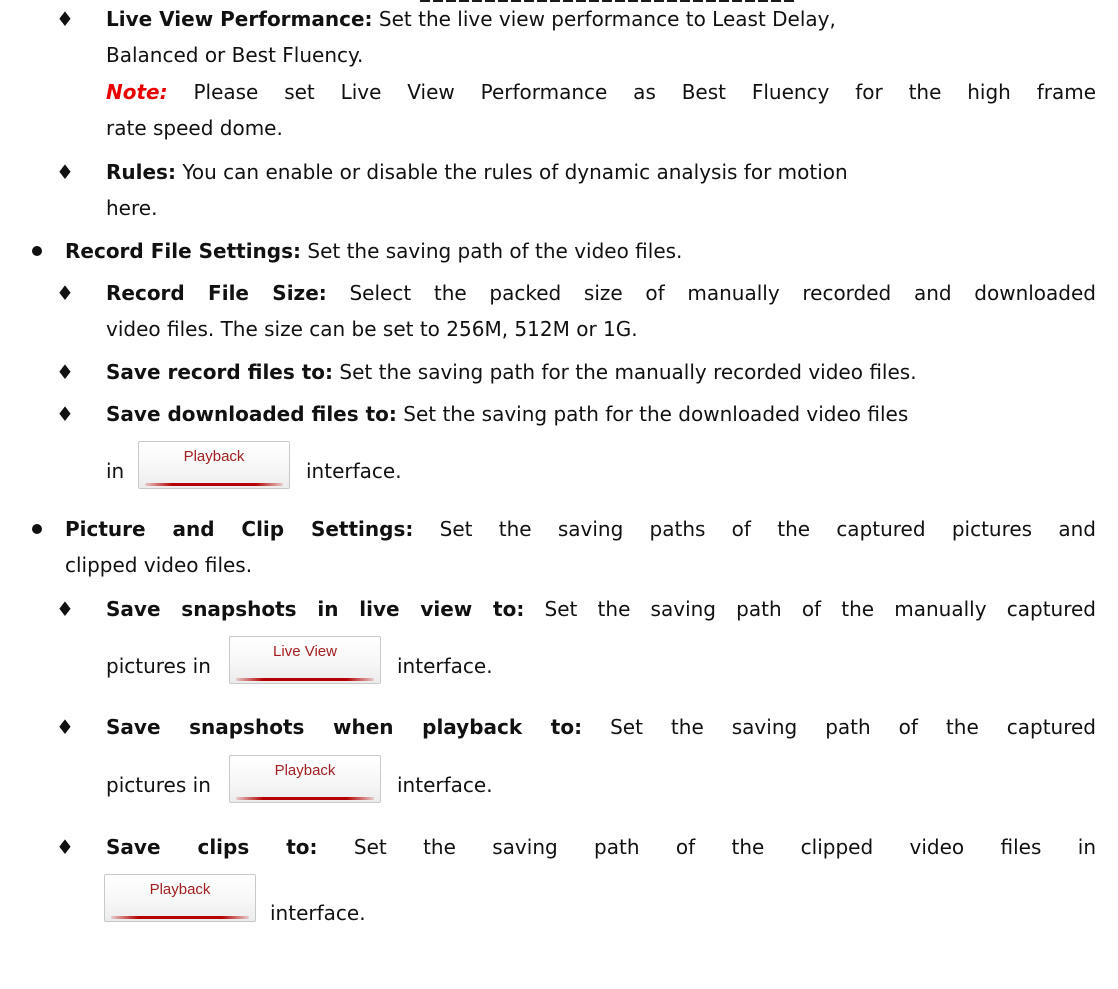  I want to click on note-label: Note:, so click(137, 92).